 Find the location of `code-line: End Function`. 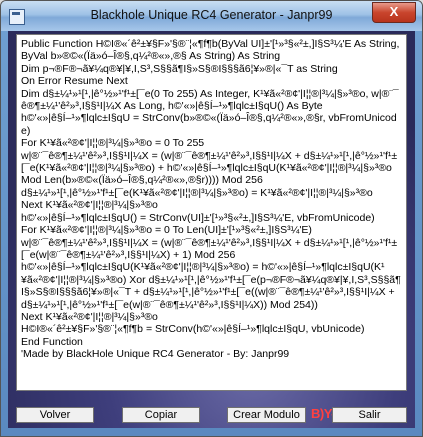

code-line: End Function is located at coordinates (52, 341).